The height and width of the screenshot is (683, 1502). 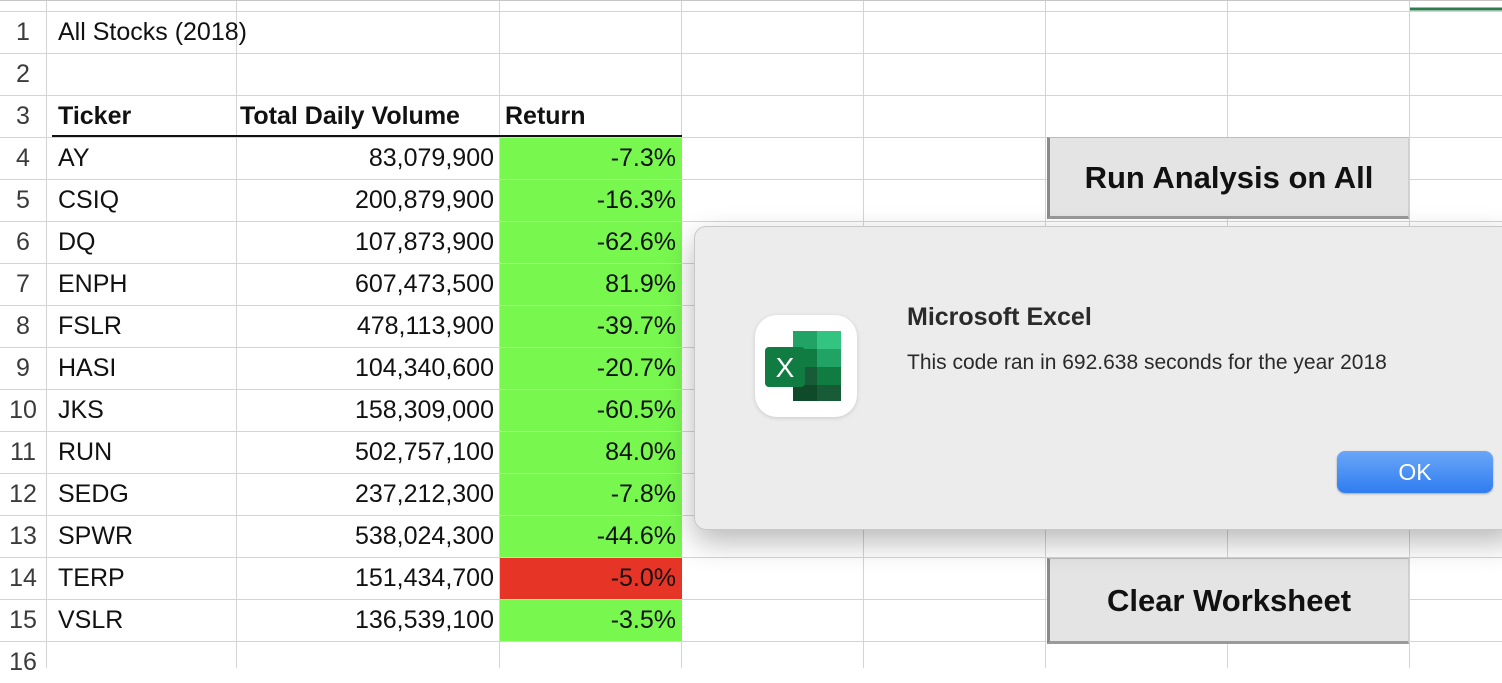 I want to click on return-cell: -62.6%, so click(x=591, y=242).